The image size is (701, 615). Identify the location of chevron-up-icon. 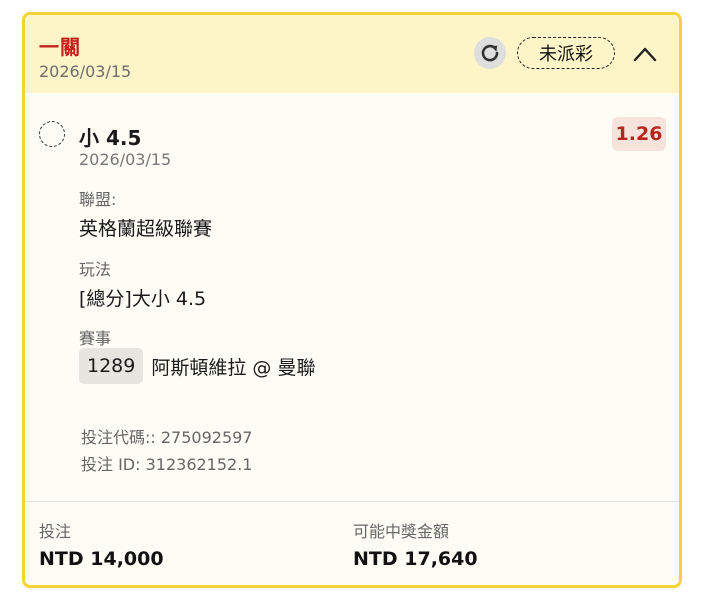
(645, 54).